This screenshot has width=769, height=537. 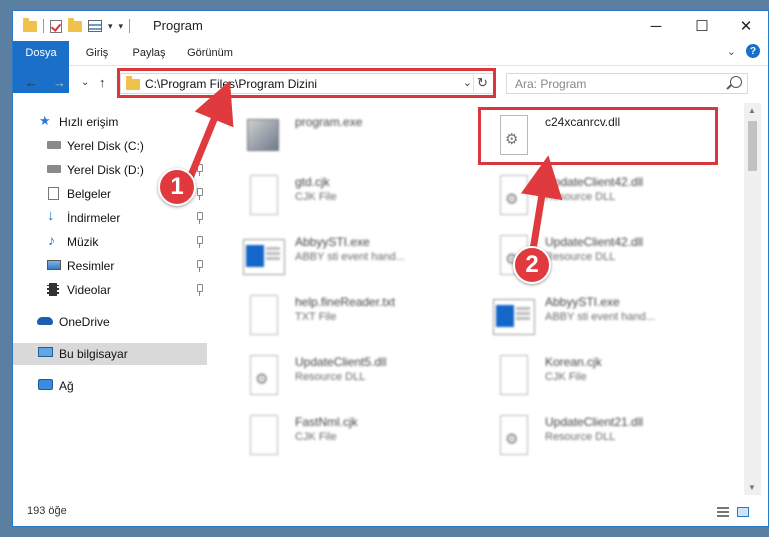 What do you see at coordinates (110, 122) in the screenshot?
I see `sidebar-item-quick-access: ★ Hızlı erişim` at bounding box center [110, 122].